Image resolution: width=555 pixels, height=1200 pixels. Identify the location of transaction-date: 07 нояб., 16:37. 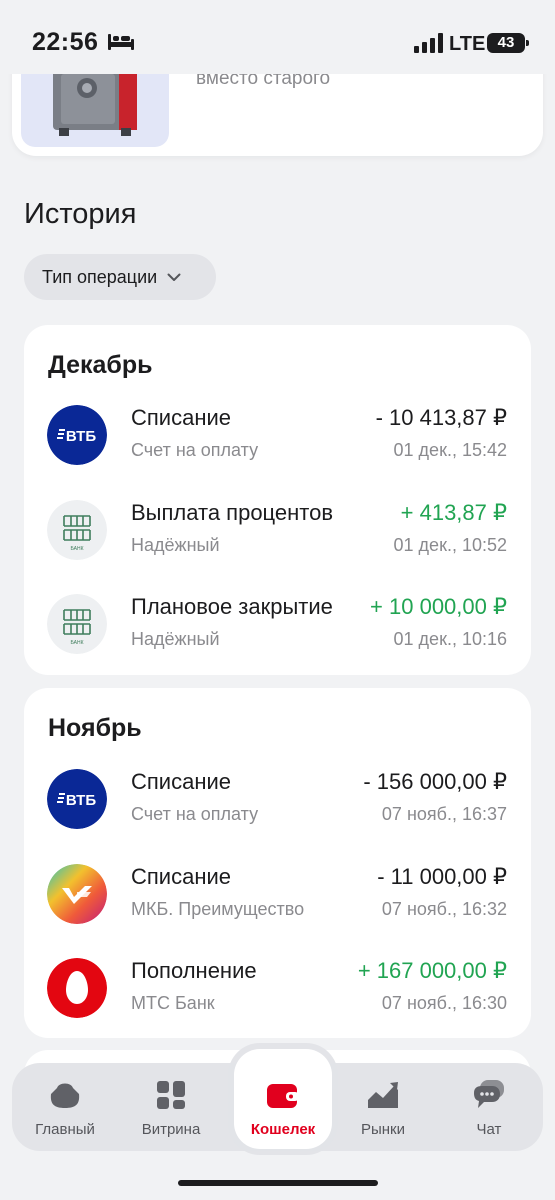
(444, 814).